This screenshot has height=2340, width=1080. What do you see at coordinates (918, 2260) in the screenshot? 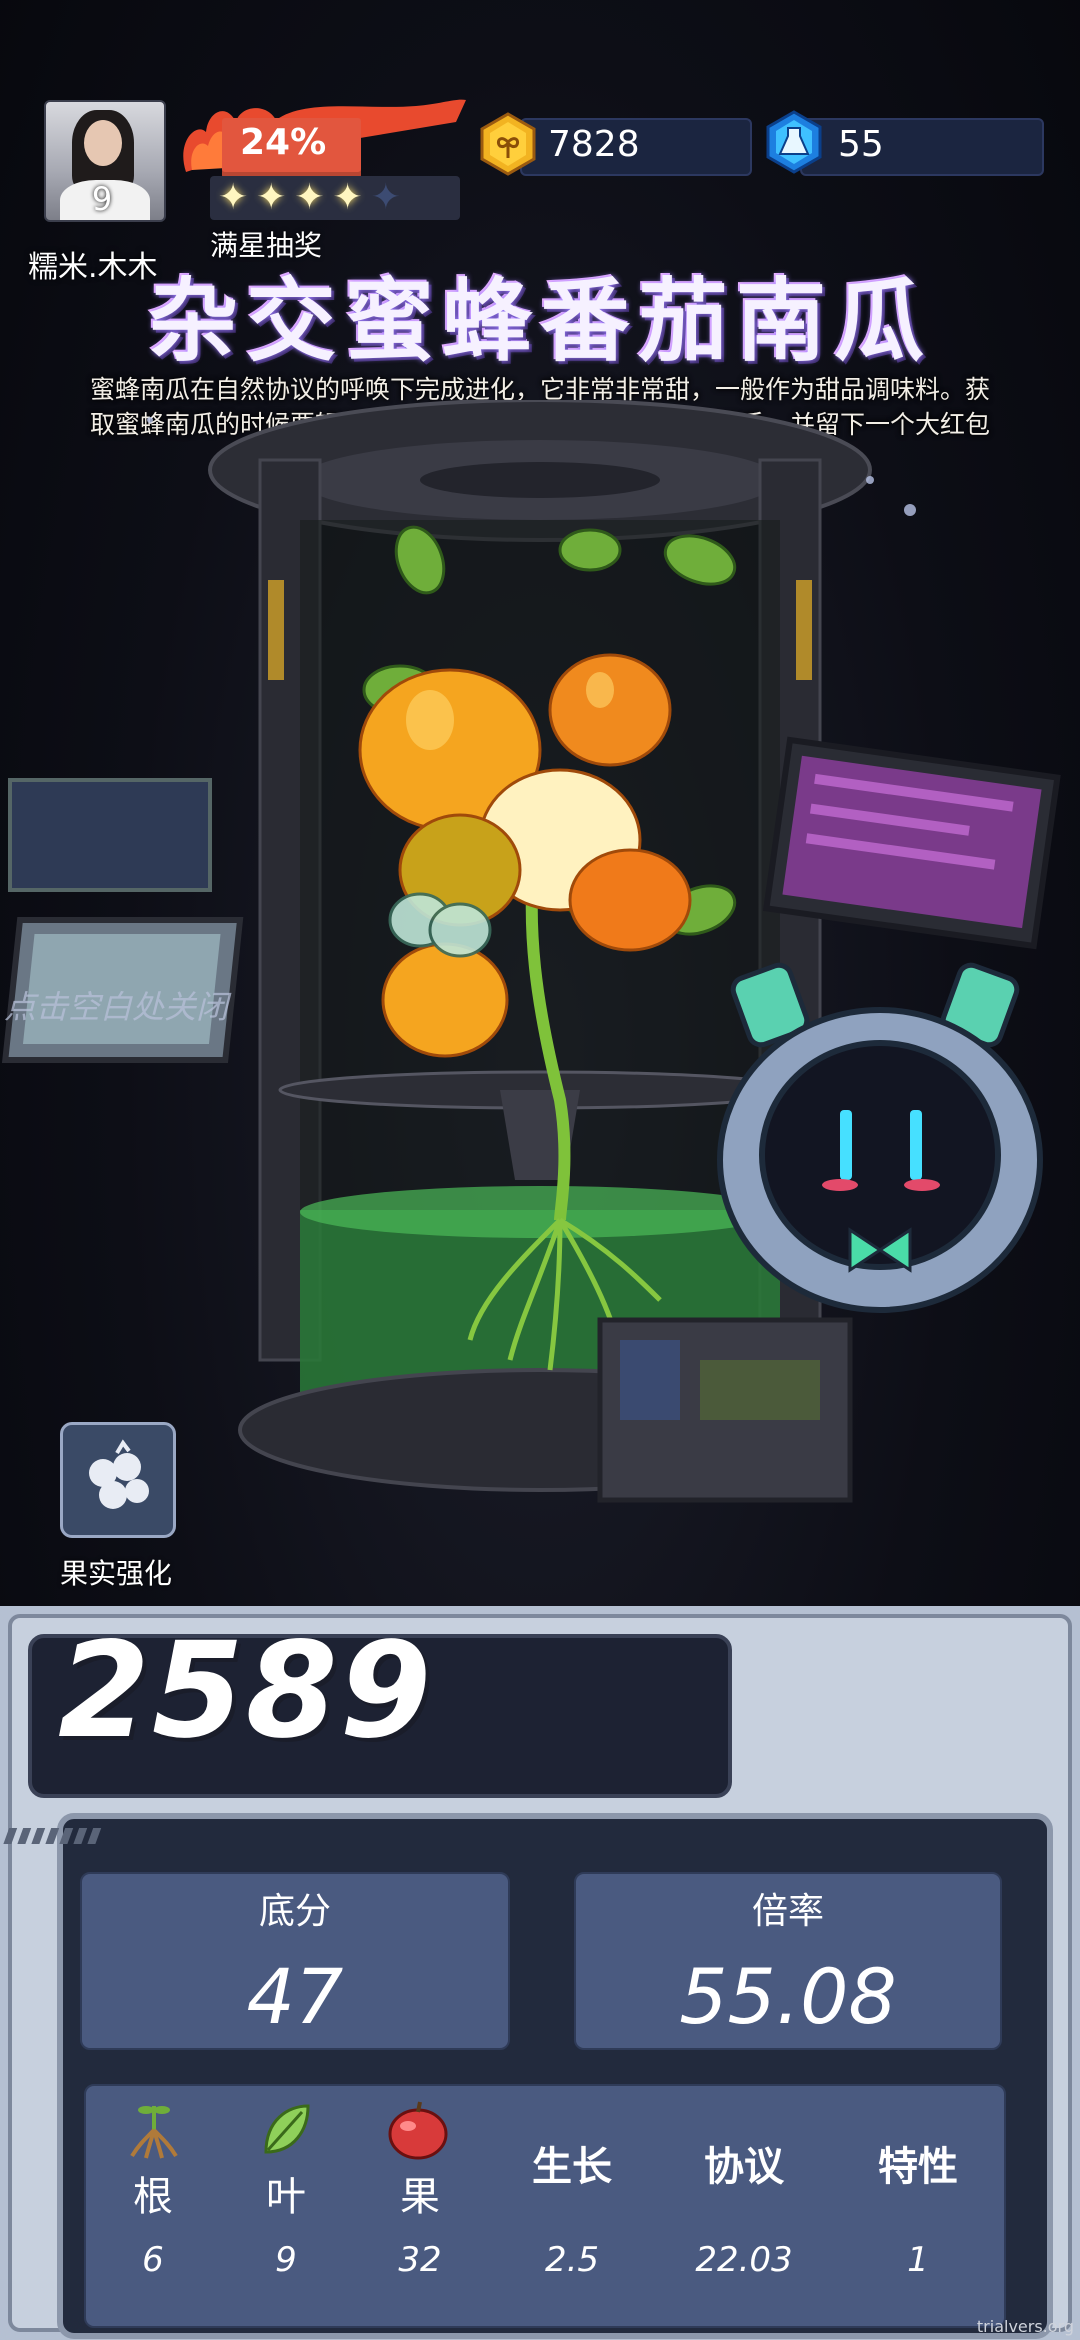
I see `attribute-value: 1` at bounding box center [918, 2260].